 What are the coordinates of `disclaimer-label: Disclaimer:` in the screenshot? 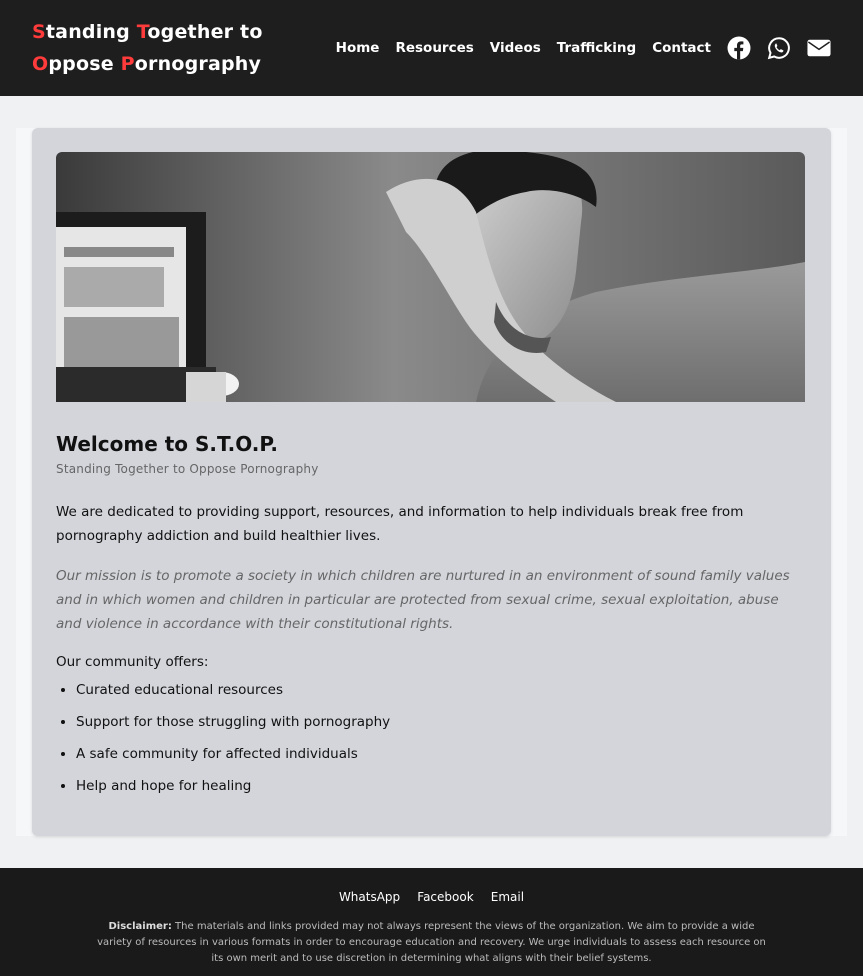 It's located at (140, 926).